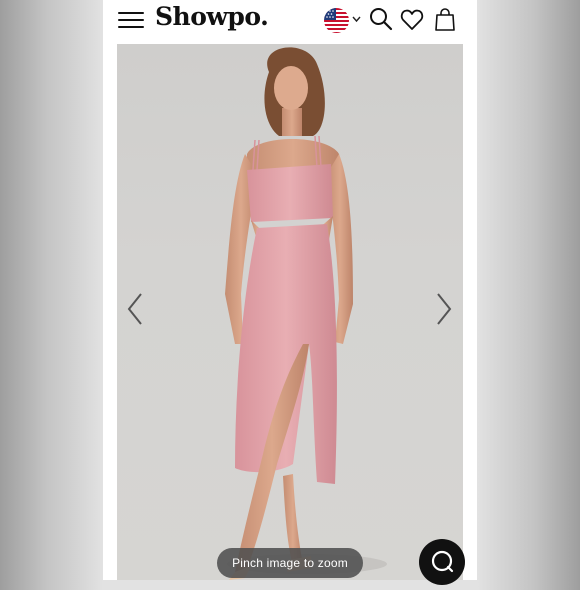  What do you see at coordinates (444, 309) in the screenshot?
I see `chevron-right-icon` at bounding box center [444, 309].